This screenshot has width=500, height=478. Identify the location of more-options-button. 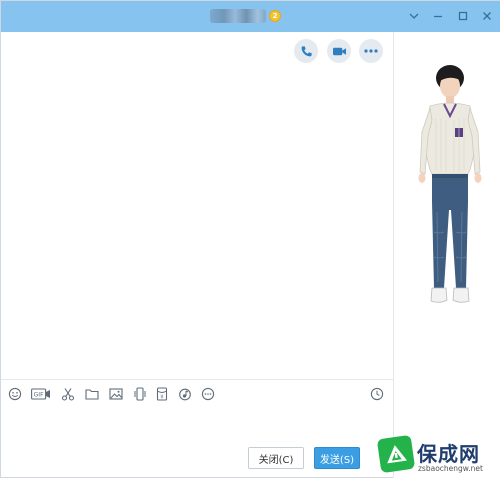
(371, 51).